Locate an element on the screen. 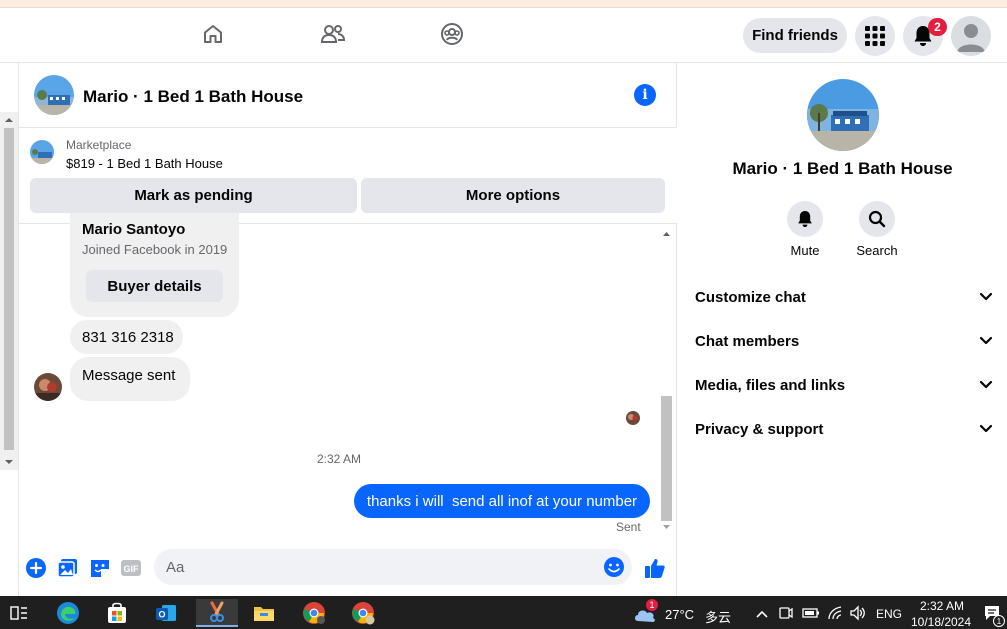 This screenshot has width=1007, height=629. menu-grid-button is located at coordinates (875, 36).